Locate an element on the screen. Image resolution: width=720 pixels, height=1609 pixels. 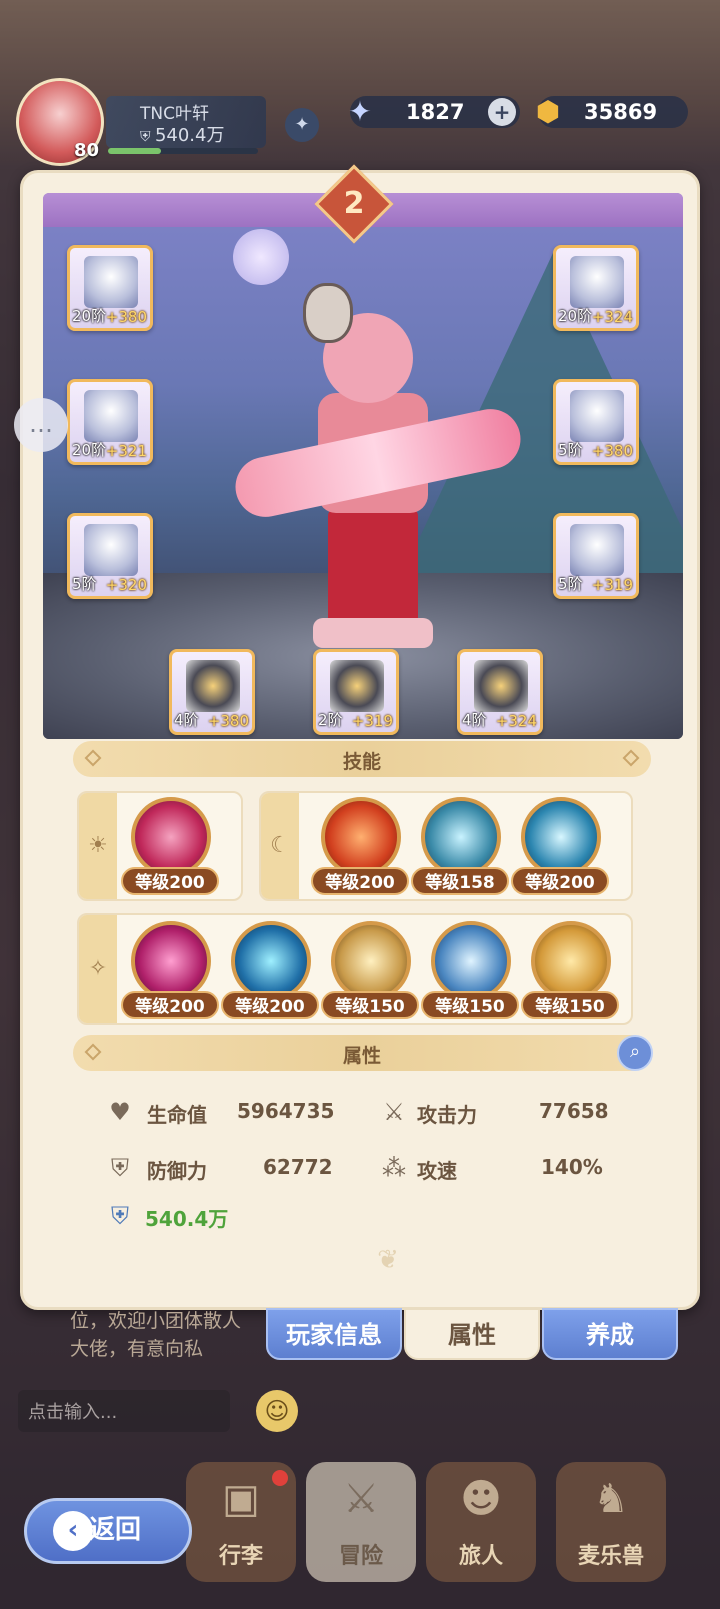
search-attributes-button: ⌕ is located at coordinates (635, 1053).